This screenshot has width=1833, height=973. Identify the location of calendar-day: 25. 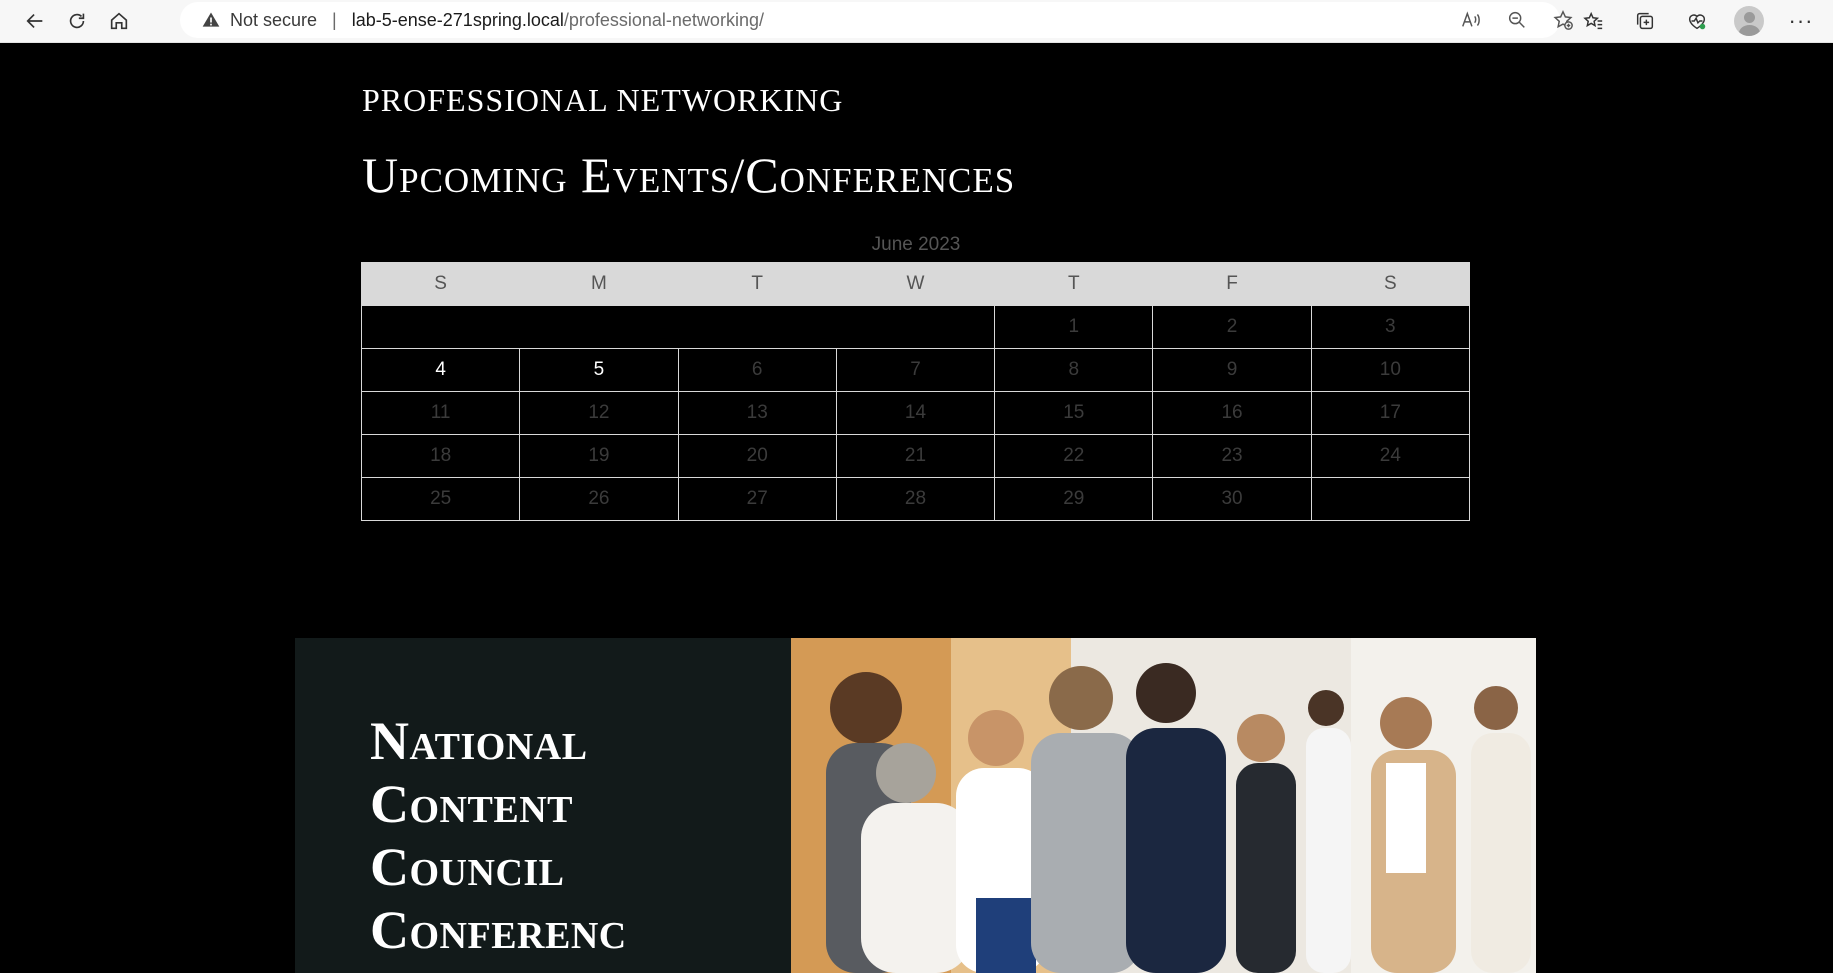
(440, 499).